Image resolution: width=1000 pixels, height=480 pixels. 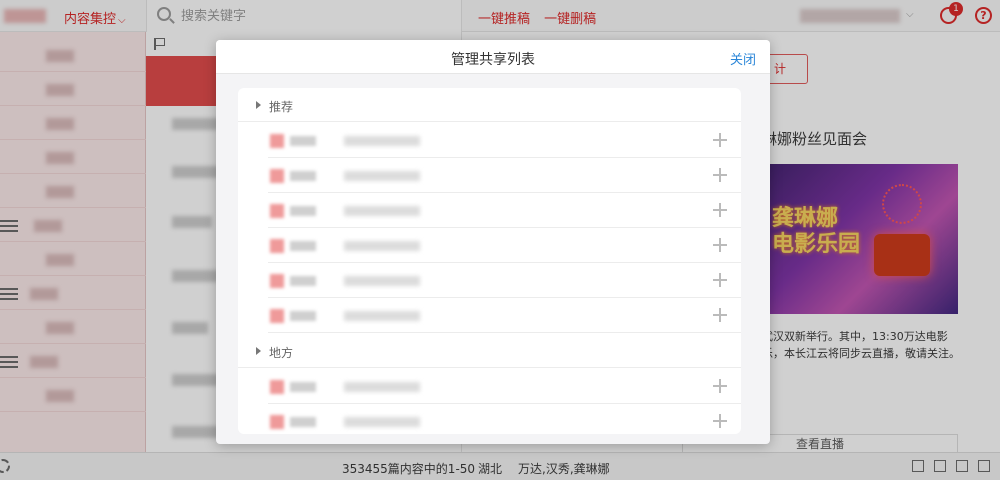 What do you see at coordinates (489, 105) in the screenshot?
I see `group-header-recommend: 推荐` at bounding box center [489, 105].